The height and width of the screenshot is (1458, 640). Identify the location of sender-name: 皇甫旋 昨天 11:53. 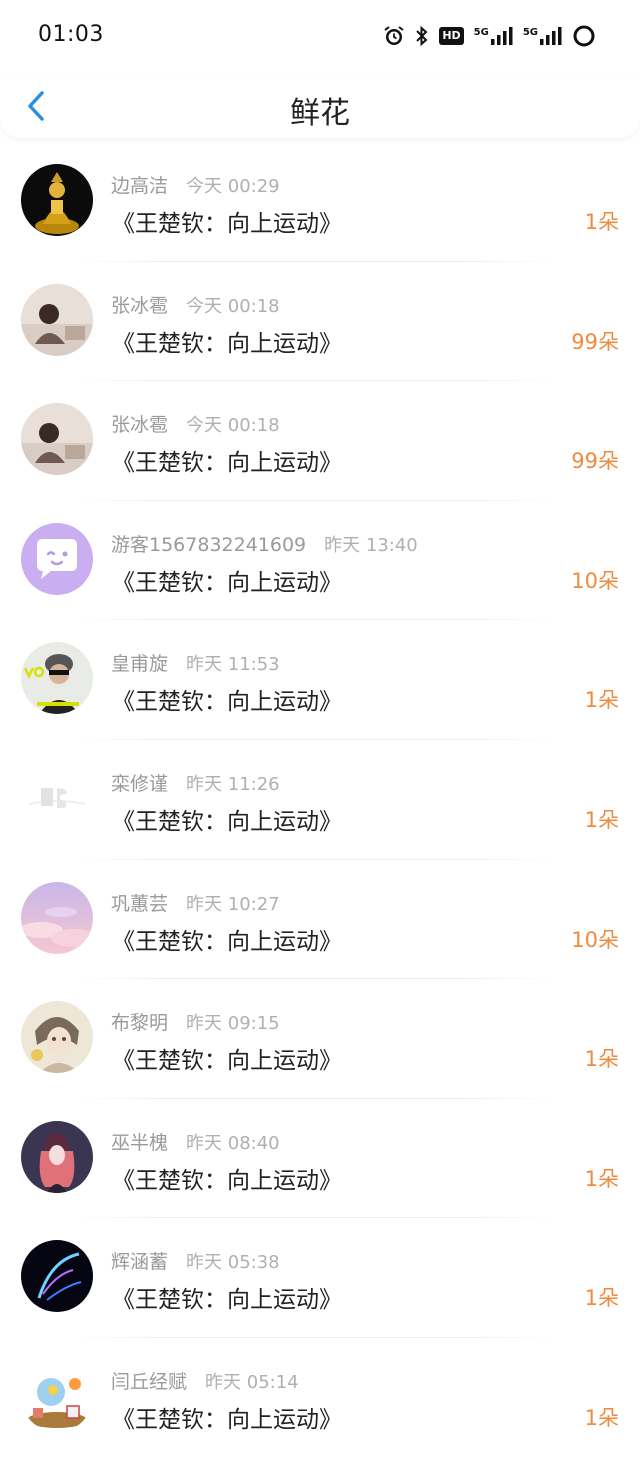
(195, 662).